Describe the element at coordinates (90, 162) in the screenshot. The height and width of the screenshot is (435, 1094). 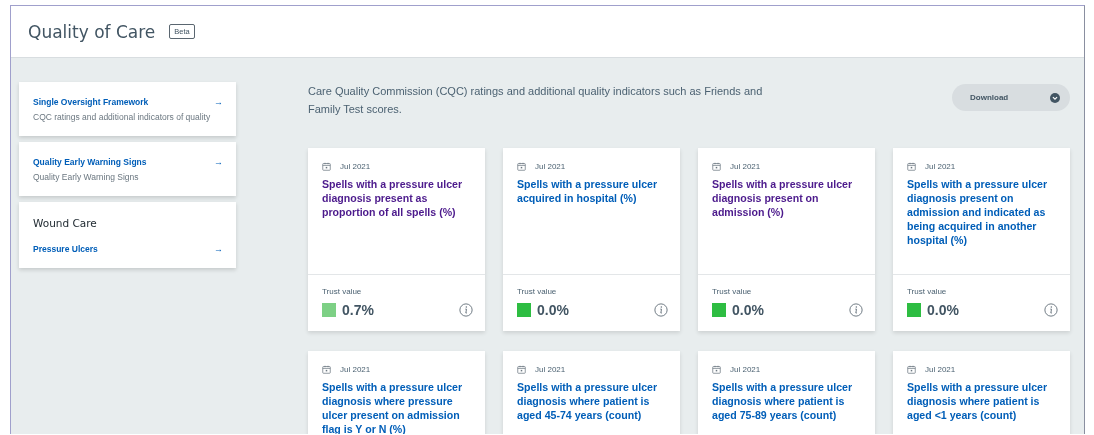
I see `nav-link: Quality Early Warning Signs` at that location.